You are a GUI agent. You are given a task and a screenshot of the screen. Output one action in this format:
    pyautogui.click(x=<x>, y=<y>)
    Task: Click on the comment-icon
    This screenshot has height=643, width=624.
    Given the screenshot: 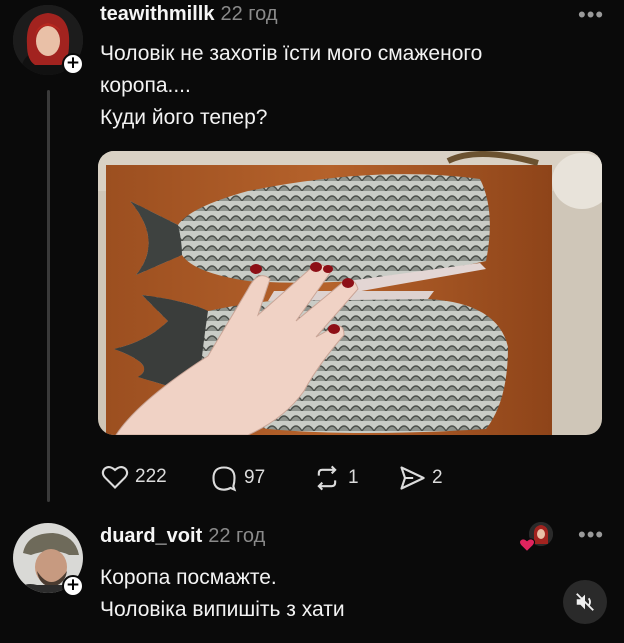 What is the action you would take?
    pyautogui.click(x=224, y=479)
    